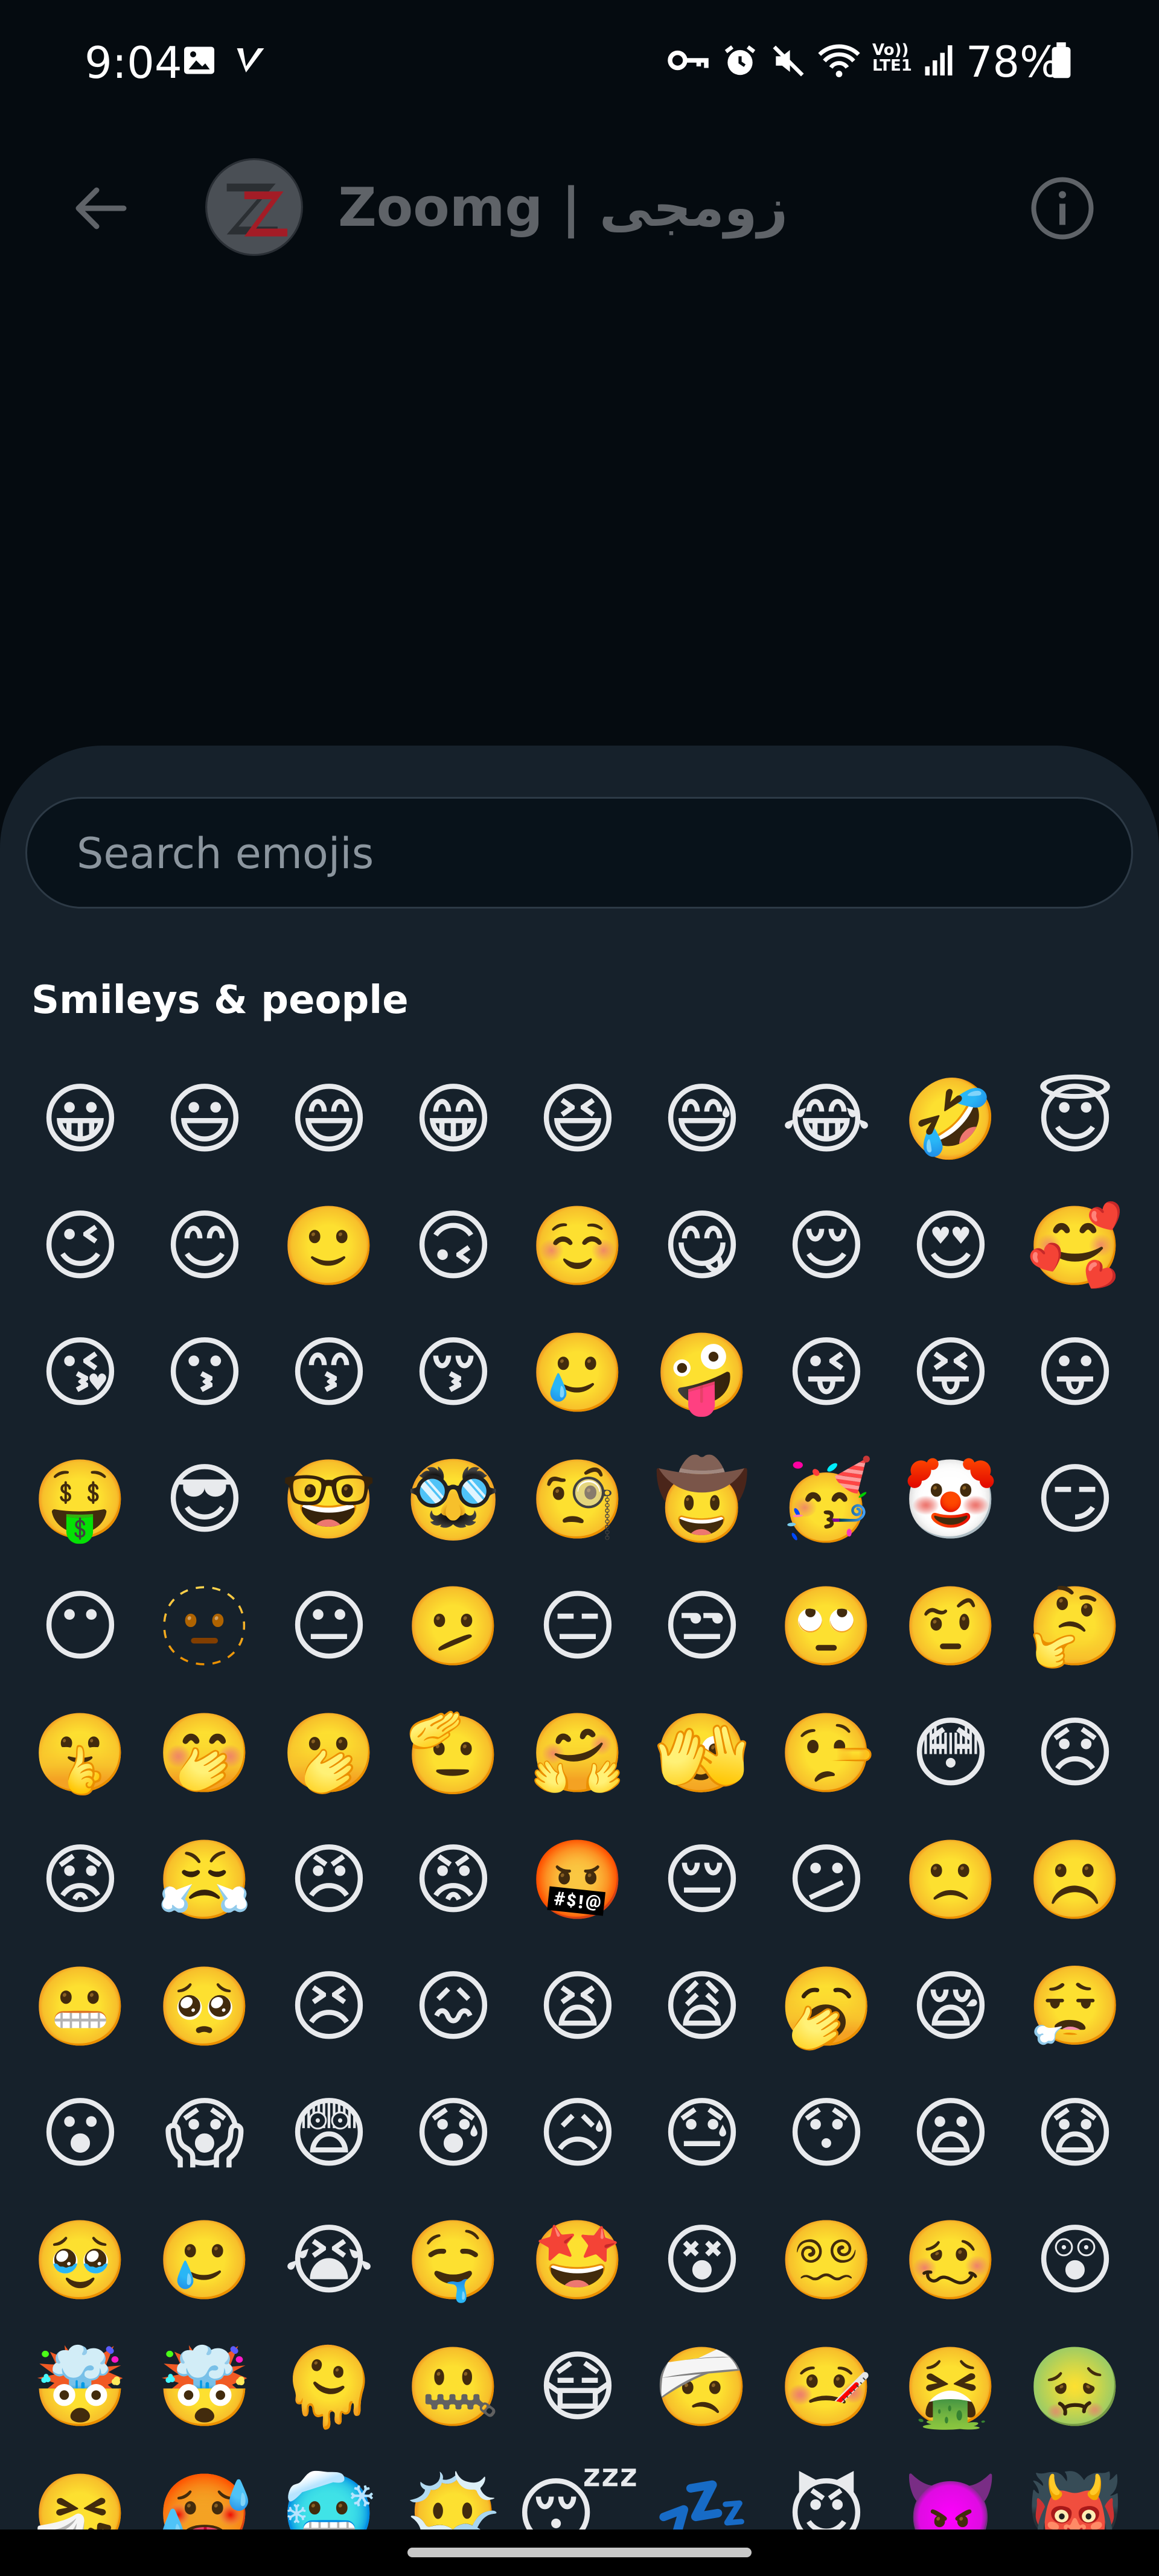 The image size is (1159, 2576). I want to click on emoji-button: 🤭, so click(204, 1753).